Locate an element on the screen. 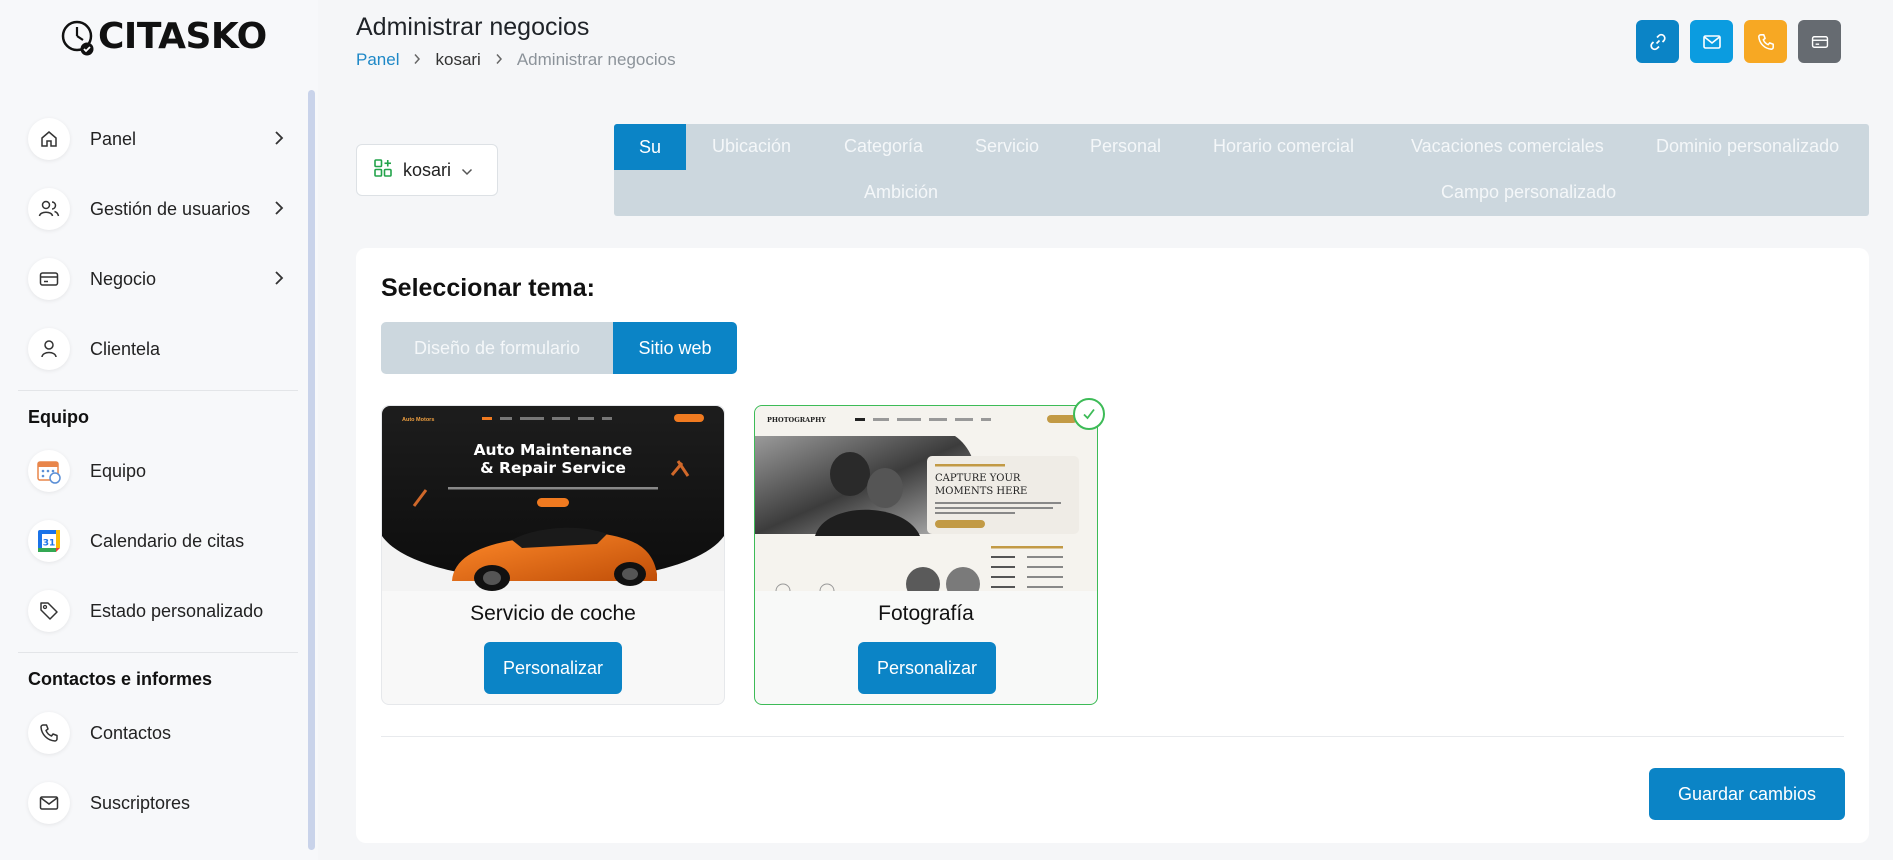 The width and height of the screenshot is (1893, 860). link-icon is located at coordinates (1657, 41).